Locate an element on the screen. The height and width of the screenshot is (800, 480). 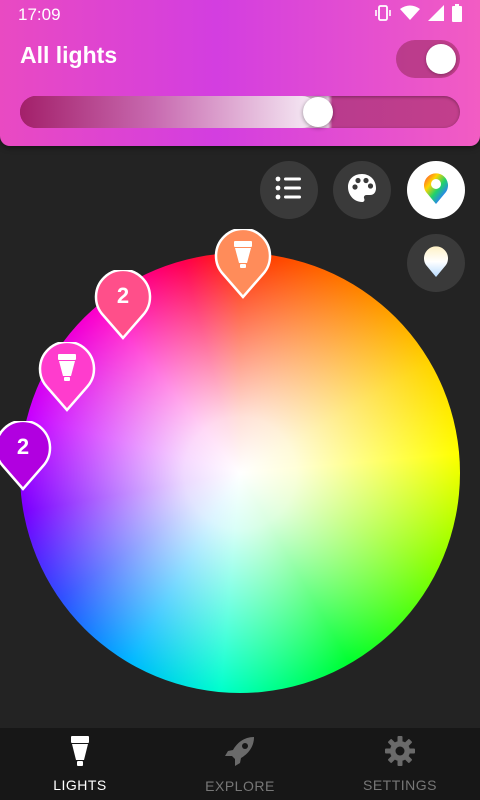
all-lights-toggle is located at coordinates (428, 59).